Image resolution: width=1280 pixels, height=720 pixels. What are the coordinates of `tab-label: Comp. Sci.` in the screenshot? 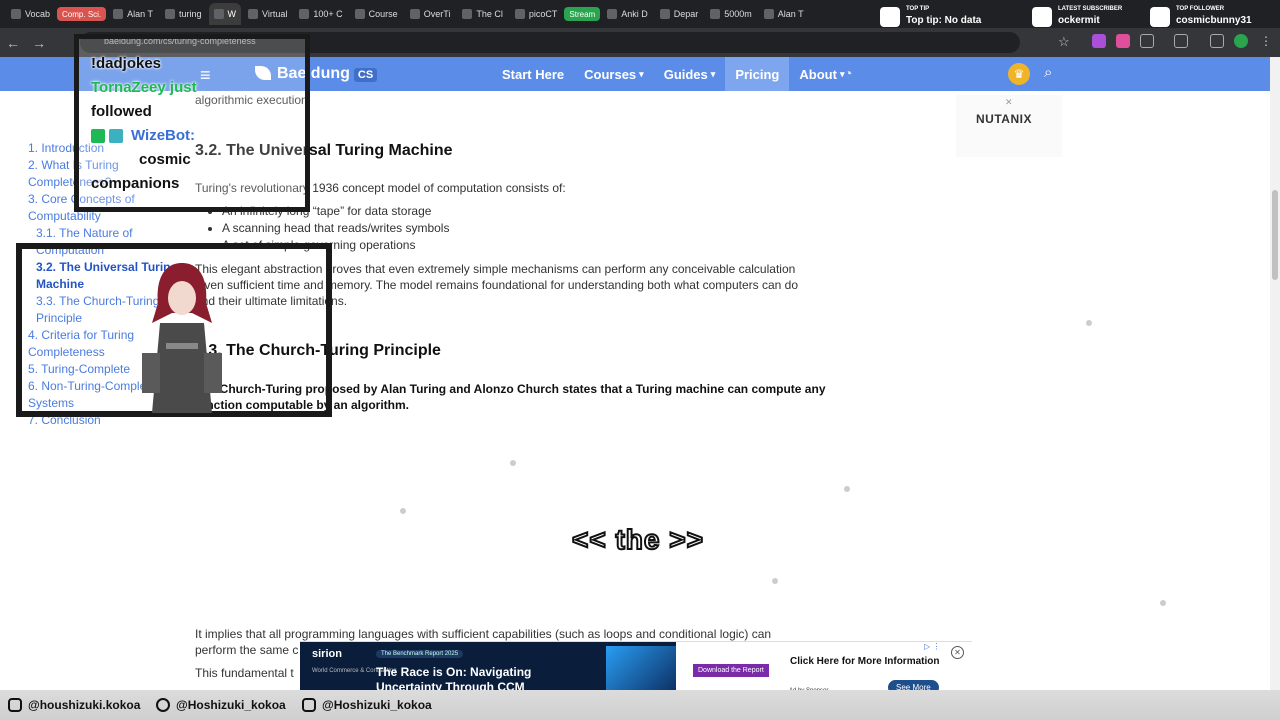 It's located at (82, 14).